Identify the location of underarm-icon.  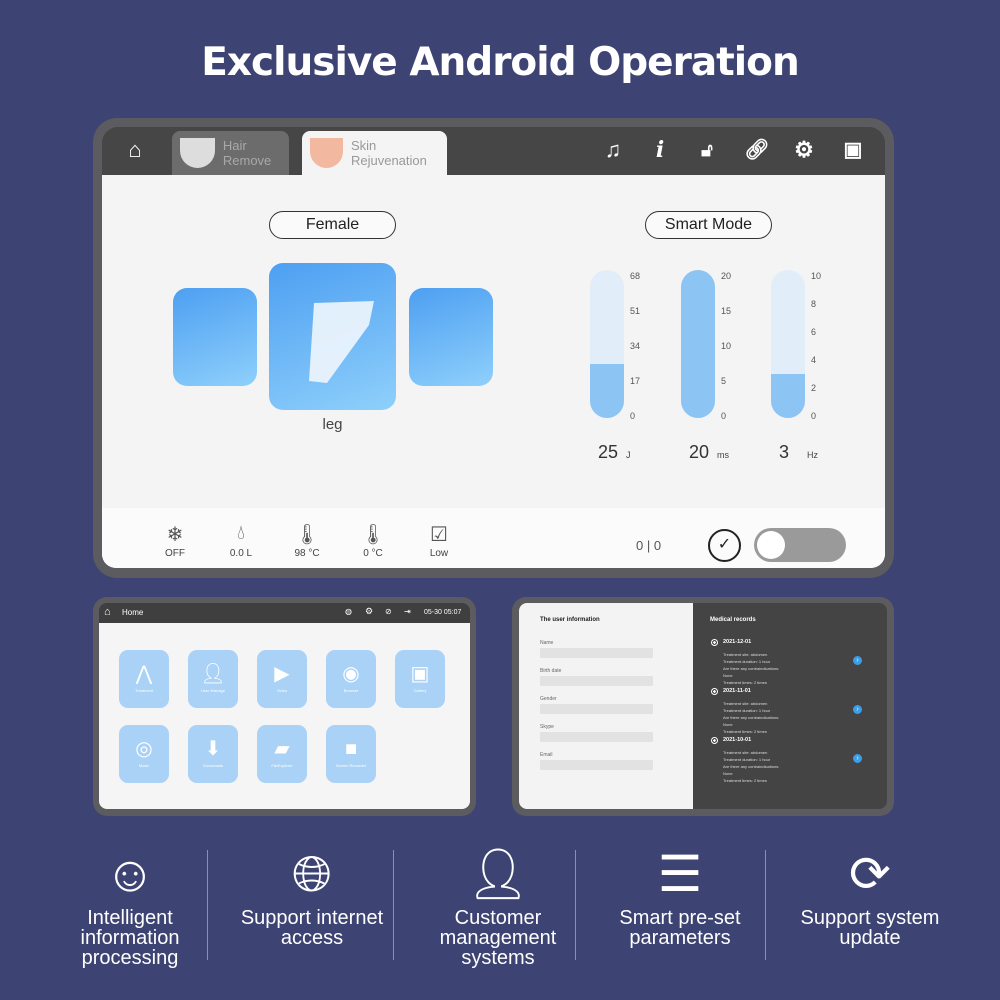
(215, 337).